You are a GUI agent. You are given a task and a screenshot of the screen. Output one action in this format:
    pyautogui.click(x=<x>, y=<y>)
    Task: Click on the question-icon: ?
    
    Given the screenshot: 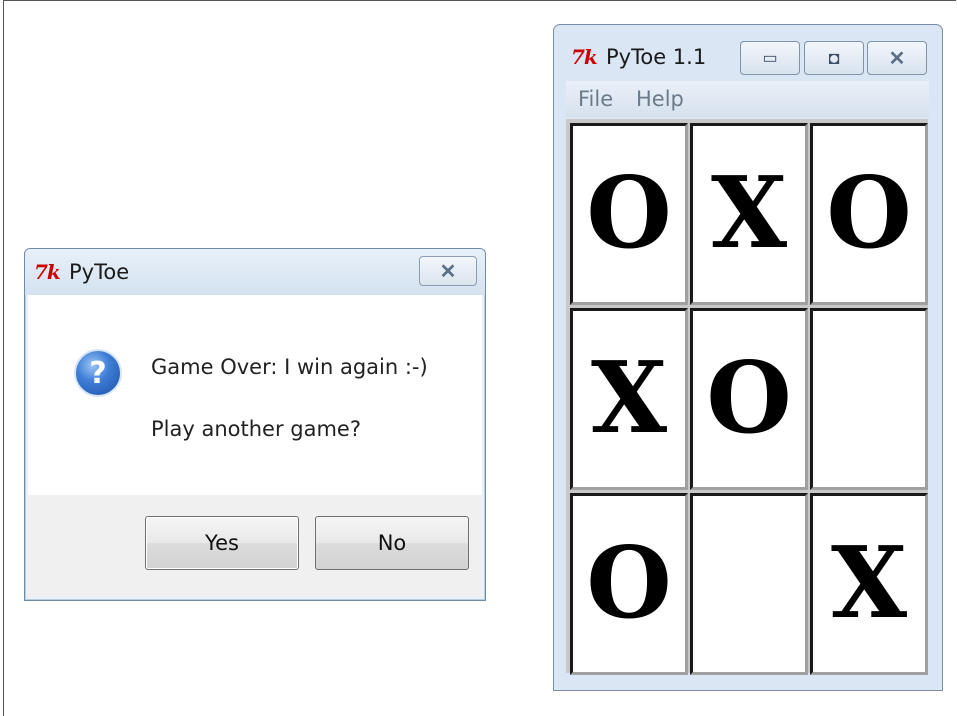 What is the action you would take?
    pyautogui.click(x=98, y=373)
    